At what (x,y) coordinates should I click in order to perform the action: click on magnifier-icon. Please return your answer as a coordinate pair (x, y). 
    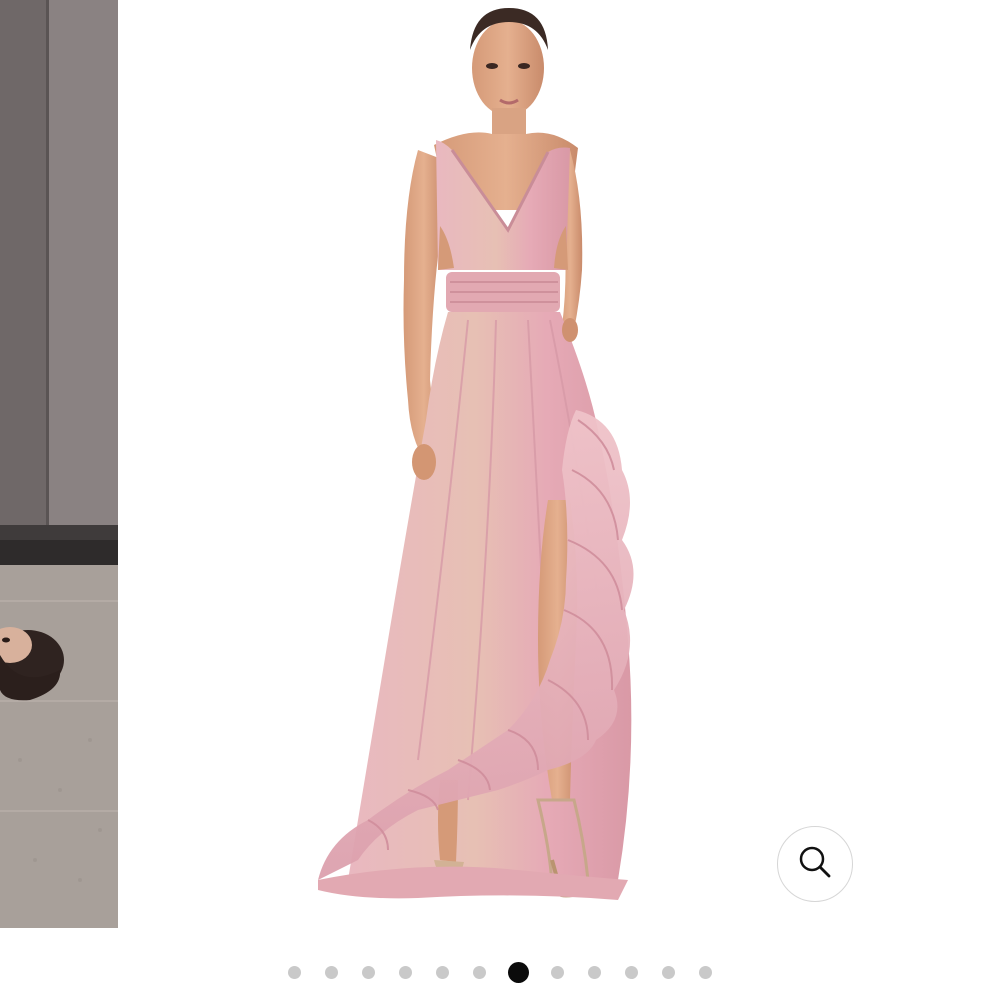
    Looking at the image, I should click on (815, 864).